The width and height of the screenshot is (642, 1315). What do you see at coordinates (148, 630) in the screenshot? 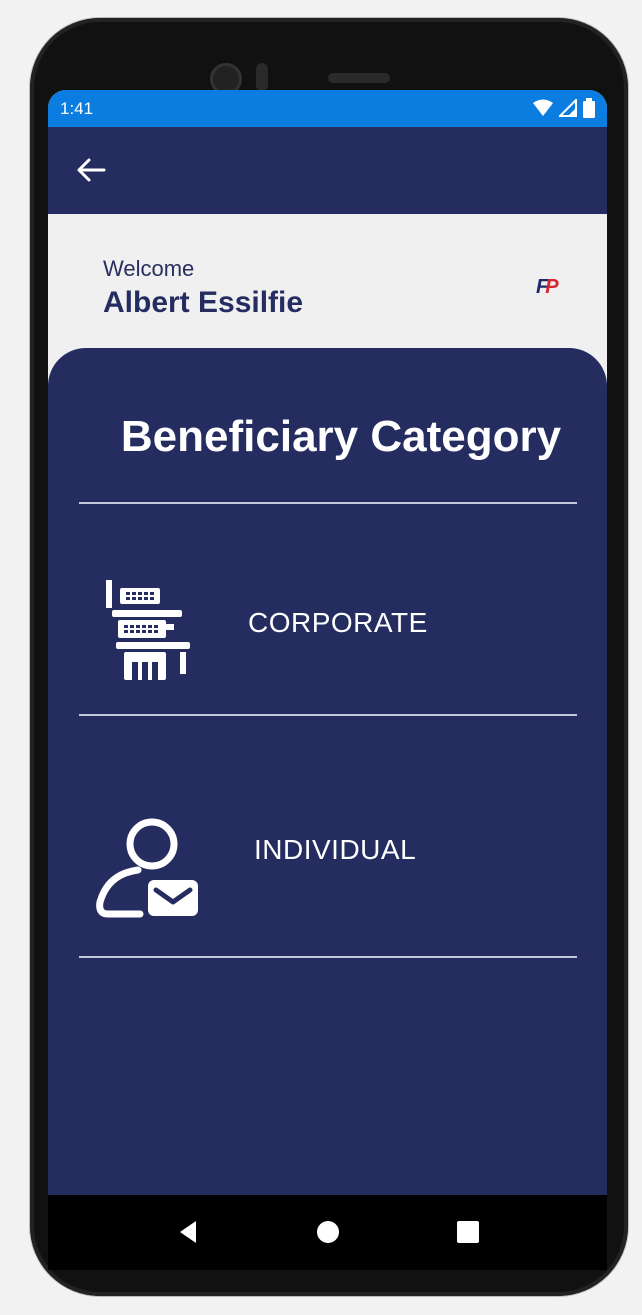
I see `building-icon` at bounding box center [148, 630].